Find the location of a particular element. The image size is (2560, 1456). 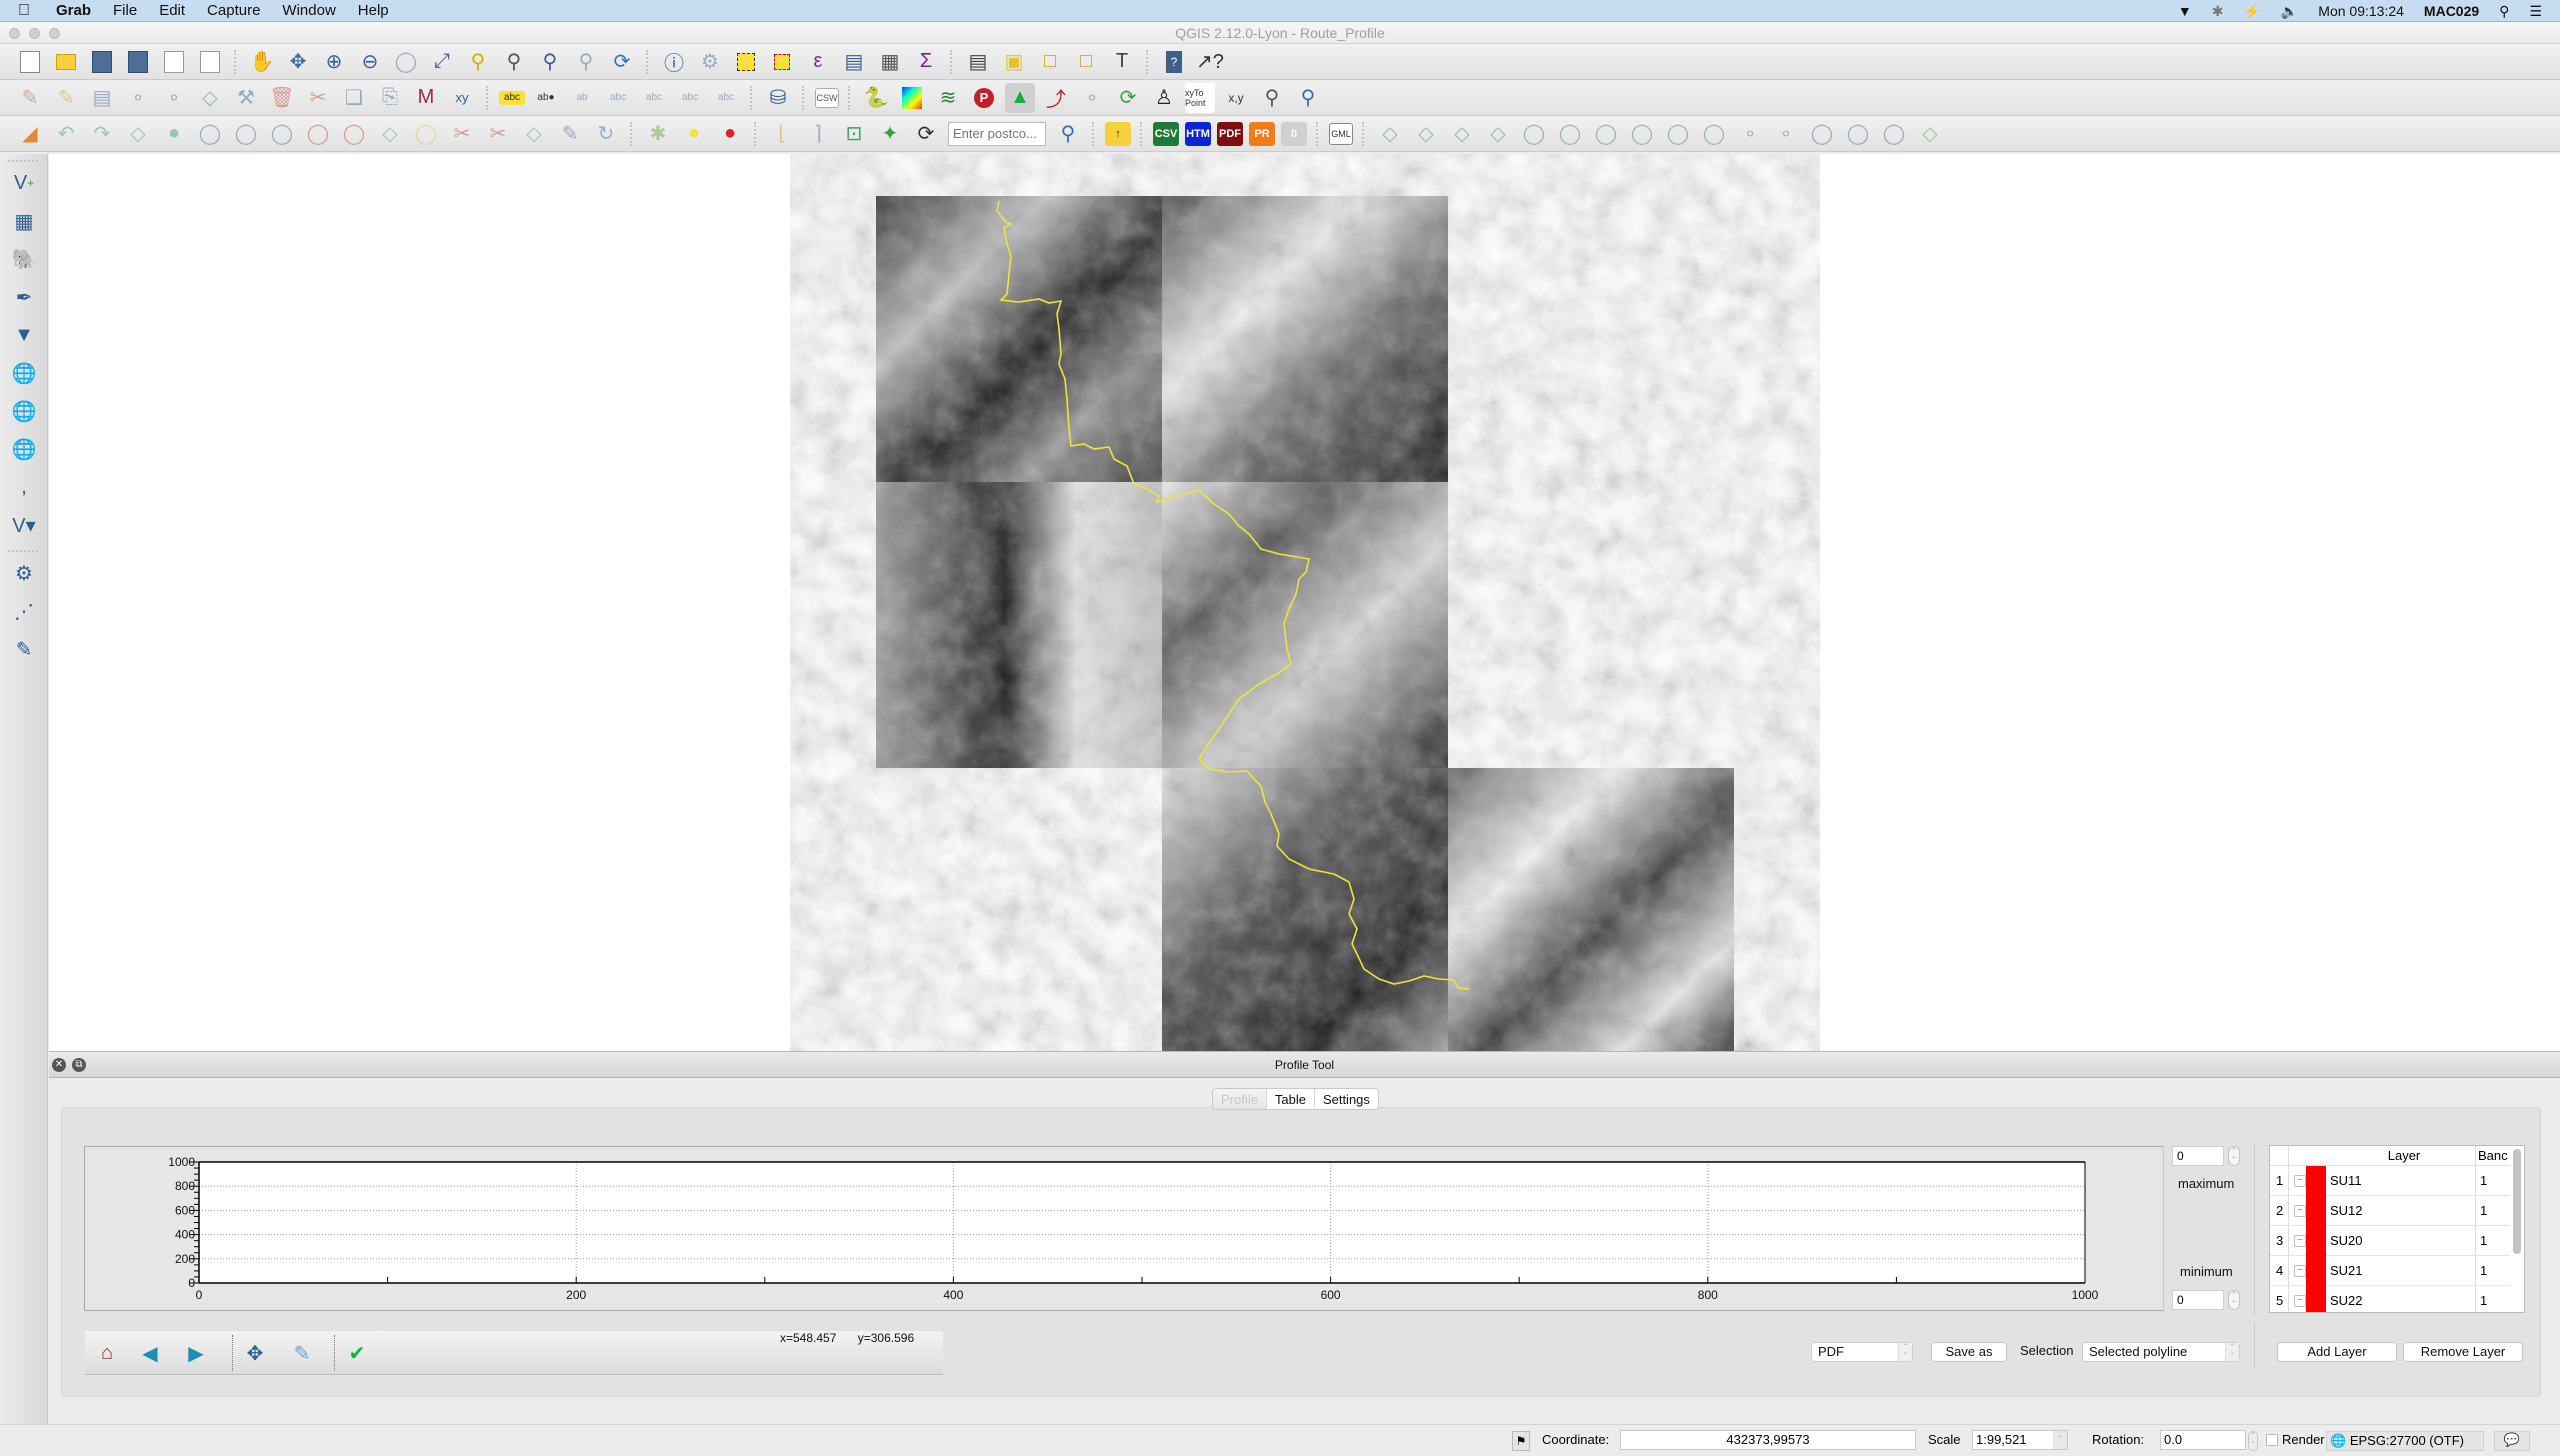

text-annotation-icon: T is located at coordinates (1122, 62).